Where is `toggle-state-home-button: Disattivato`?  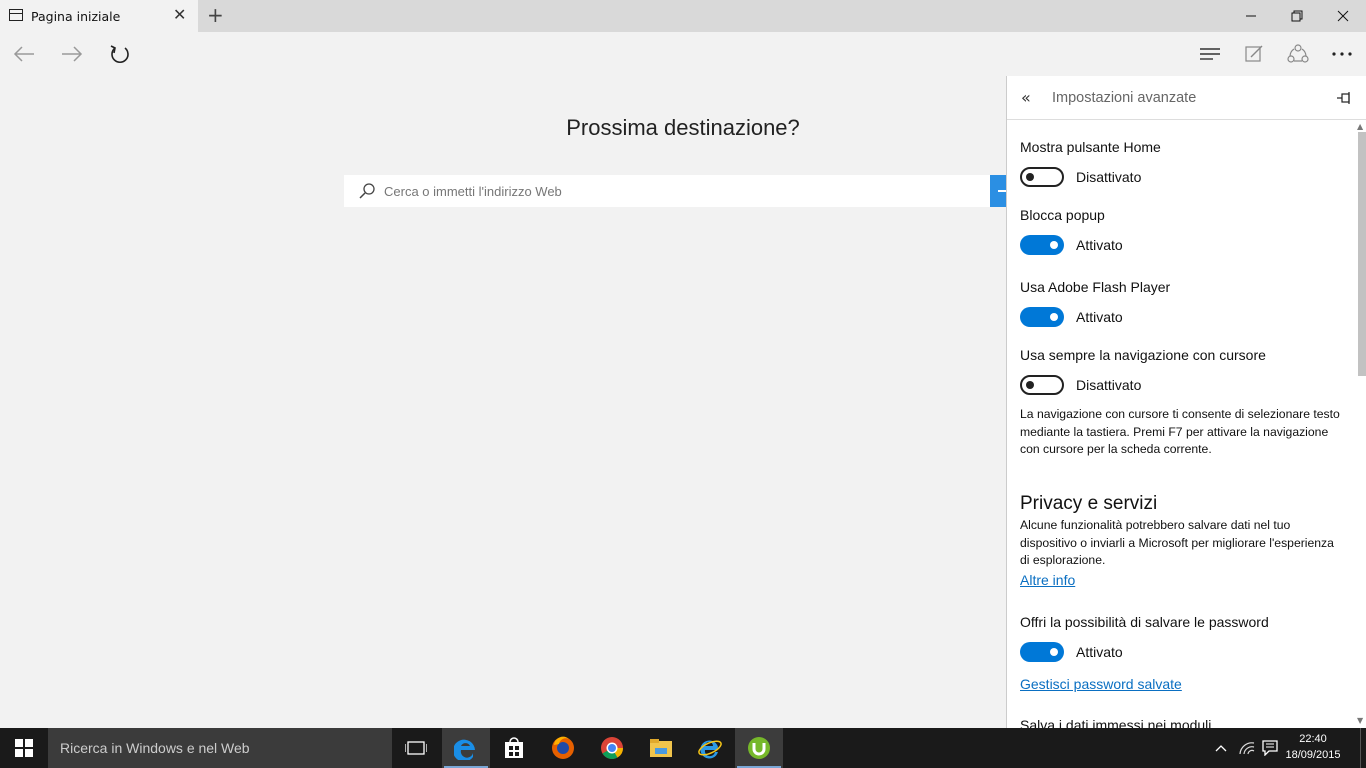
toggle-state-home-button: Disattivato is located at coordinates (1109, 177).